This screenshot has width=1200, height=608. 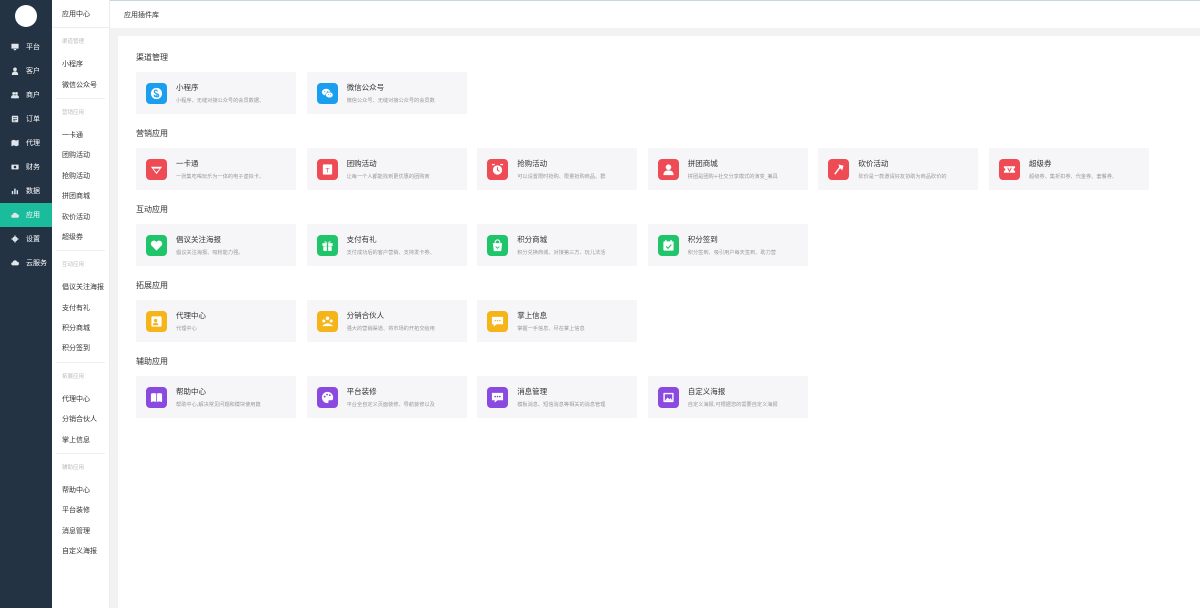 I want to click on sidebar-link: 抢购活动, so click(x=80, y=176).